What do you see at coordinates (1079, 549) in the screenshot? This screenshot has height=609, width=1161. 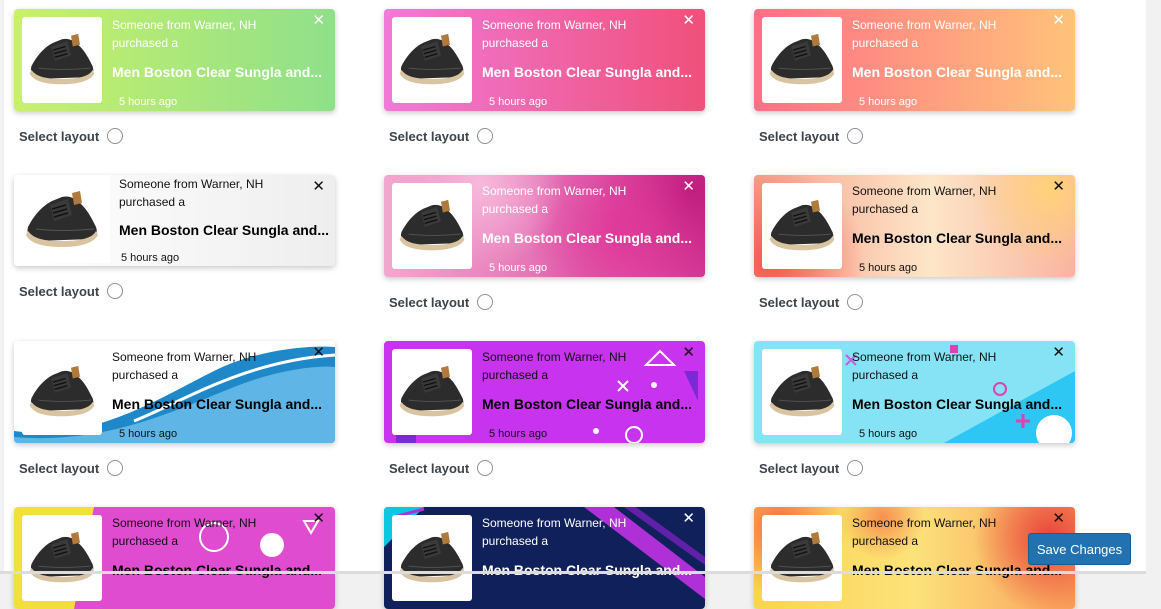 I see `save-changes-button: Save Changes` at bounding box center [1079, 549].